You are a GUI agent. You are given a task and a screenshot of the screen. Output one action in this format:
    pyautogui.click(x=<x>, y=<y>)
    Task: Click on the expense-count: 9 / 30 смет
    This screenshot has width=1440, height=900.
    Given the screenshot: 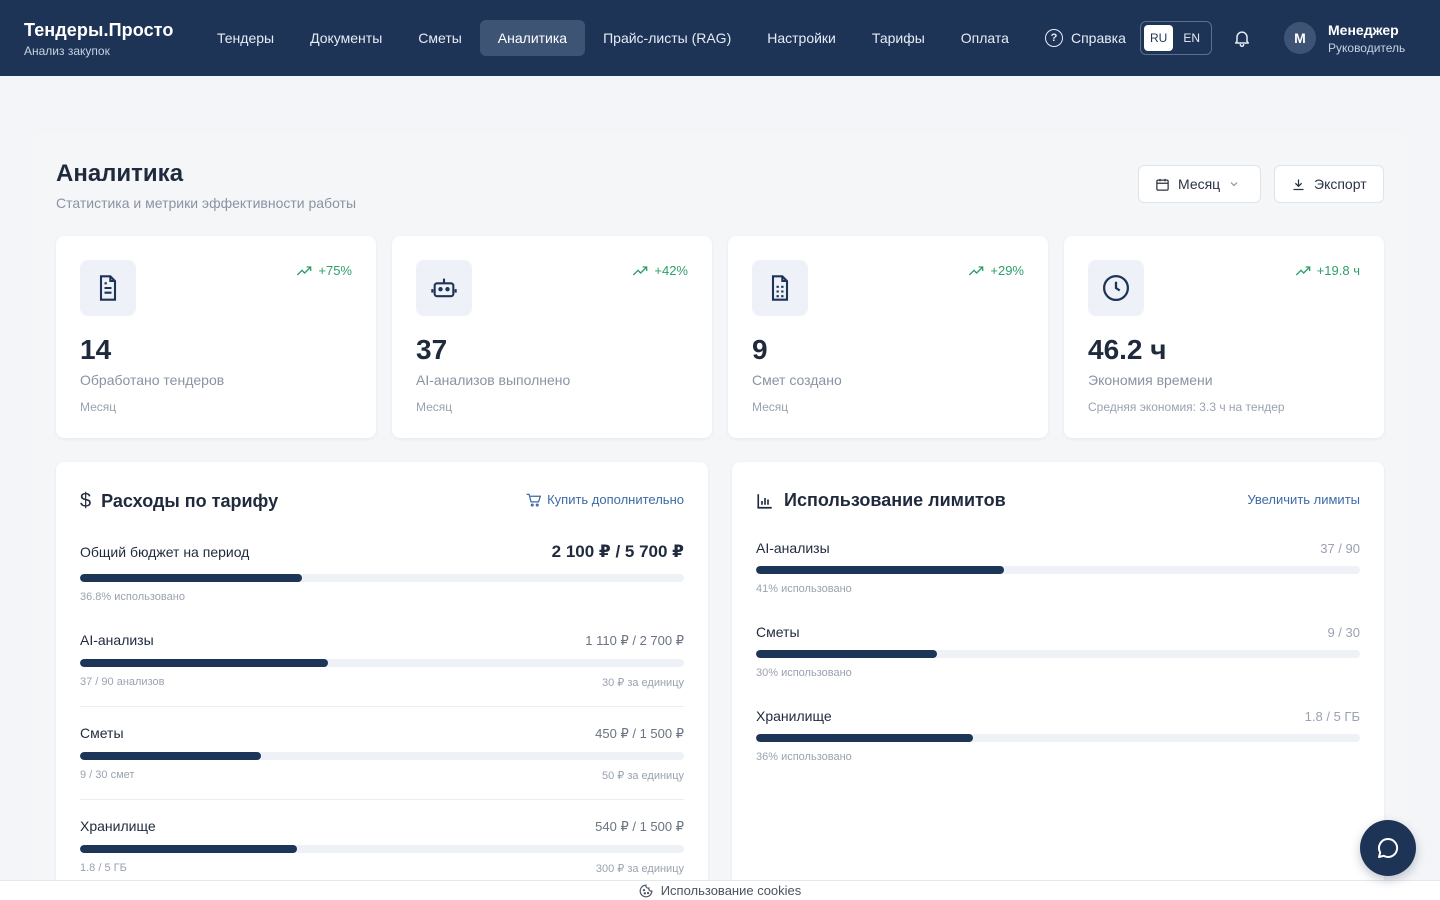 What is the action you would take?
    pyautogui.click(x=107, y=775)
    